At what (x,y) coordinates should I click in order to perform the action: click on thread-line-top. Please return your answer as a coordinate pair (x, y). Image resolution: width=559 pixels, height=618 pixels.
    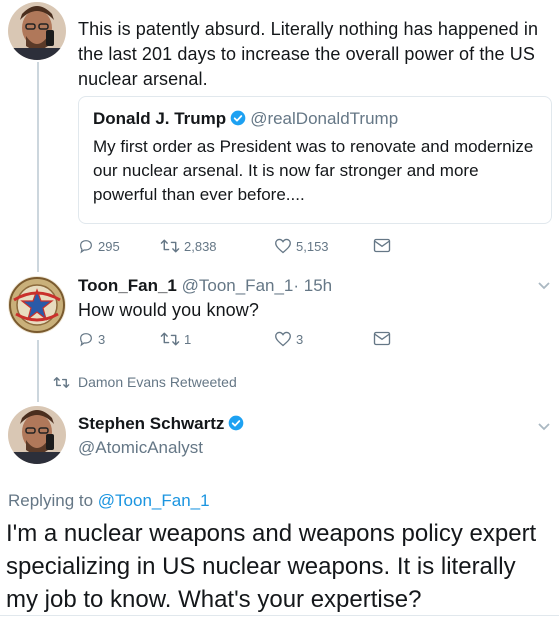
    Looking at the image, I should click on (38, 167).